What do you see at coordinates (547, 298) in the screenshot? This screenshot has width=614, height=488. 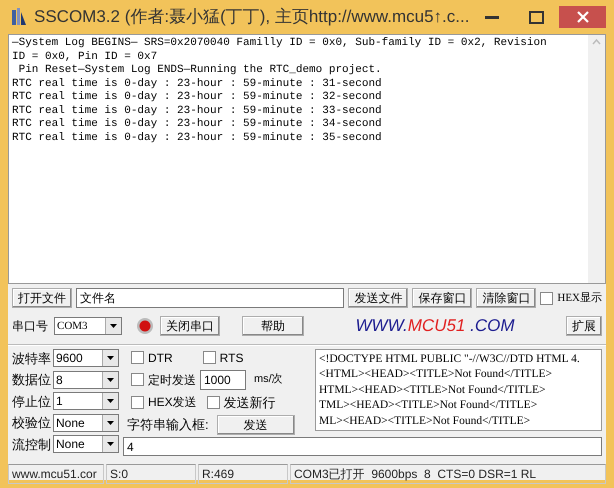 I see `hex-display-checkbox` at bounding box center [547, 298].